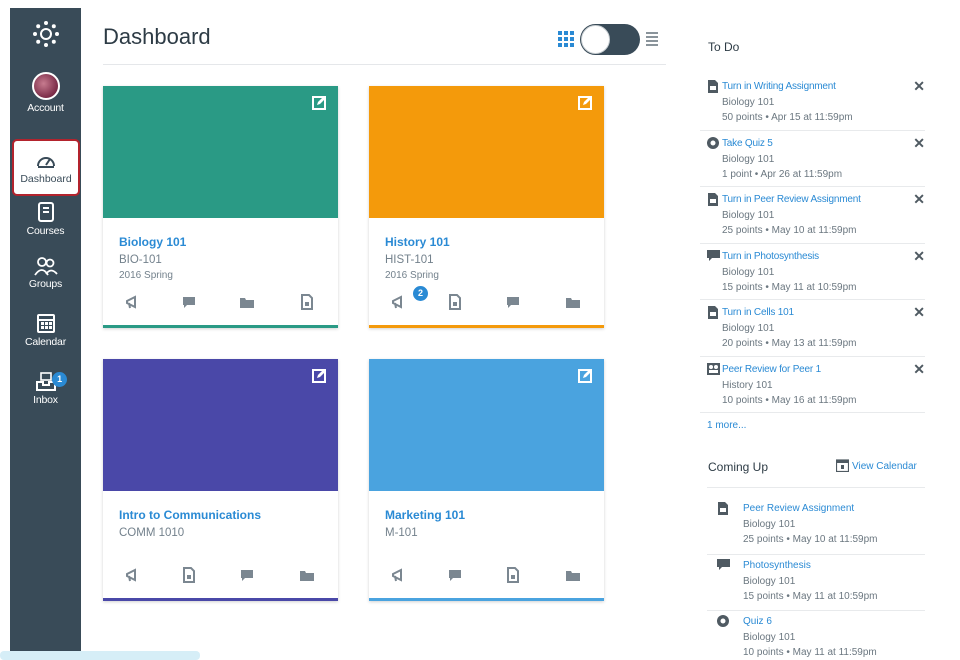  I want to click on nav-item-groups: Groups, so click(45, 273).